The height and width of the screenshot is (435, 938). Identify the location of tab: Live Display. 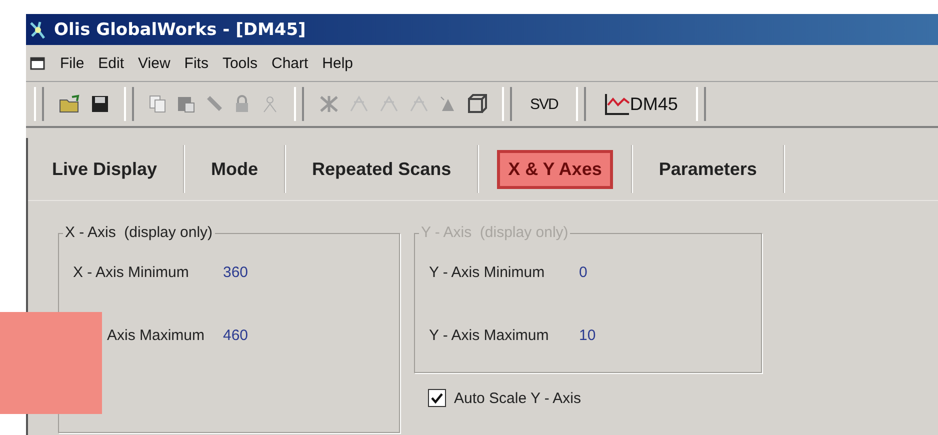
(105, 169).